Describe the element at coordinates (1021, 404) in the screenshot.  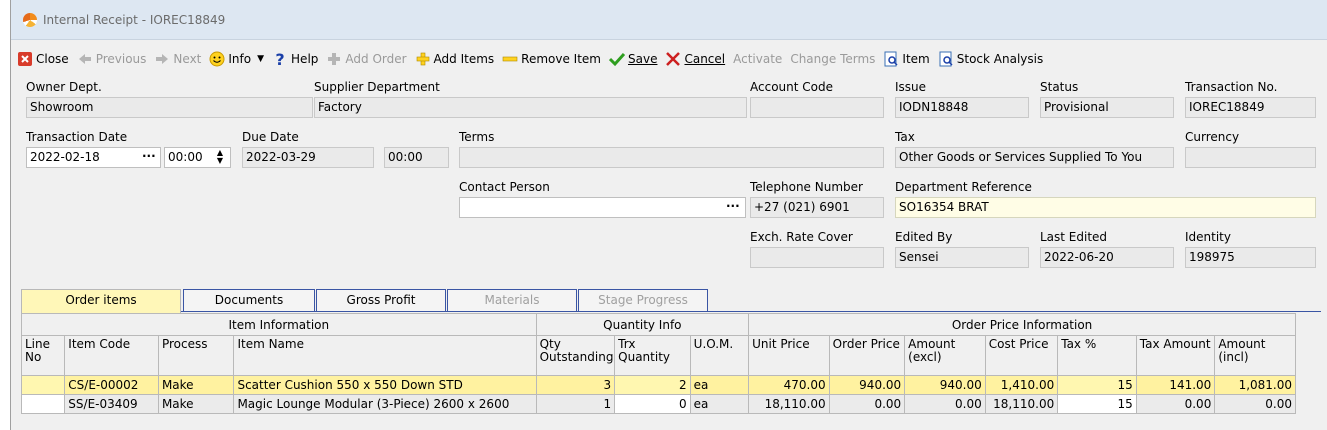
I see `cell-cost-price: 18,110.00` at that location.